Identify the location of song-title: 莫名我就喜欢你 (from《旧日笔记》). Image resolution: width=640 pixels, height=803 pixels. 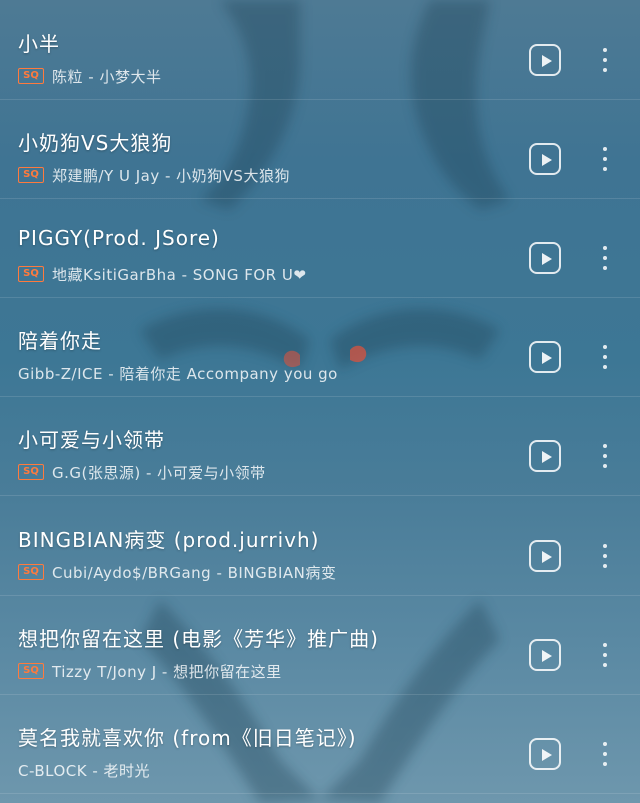
(187, 738).